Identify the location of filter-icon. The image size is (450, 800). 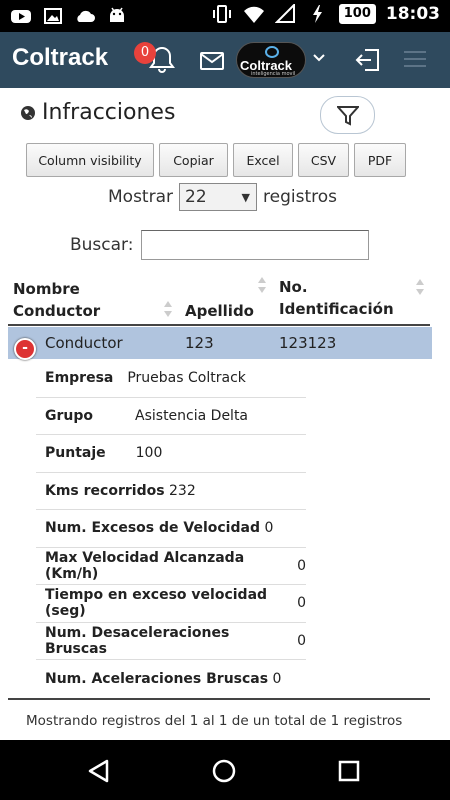
(348, 116).